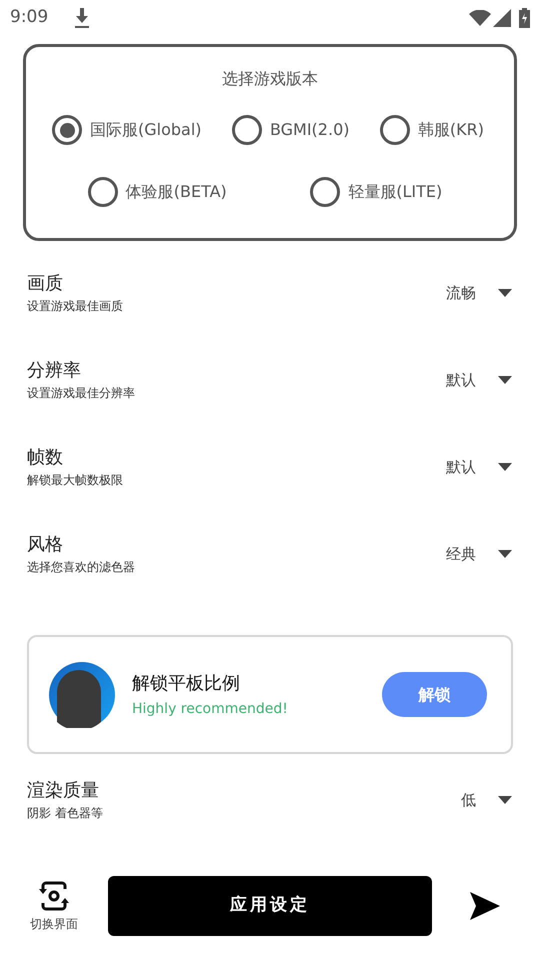 This screenshot has width=540, height=960. I want to click on camera-switch-icon, so click(54, 896).